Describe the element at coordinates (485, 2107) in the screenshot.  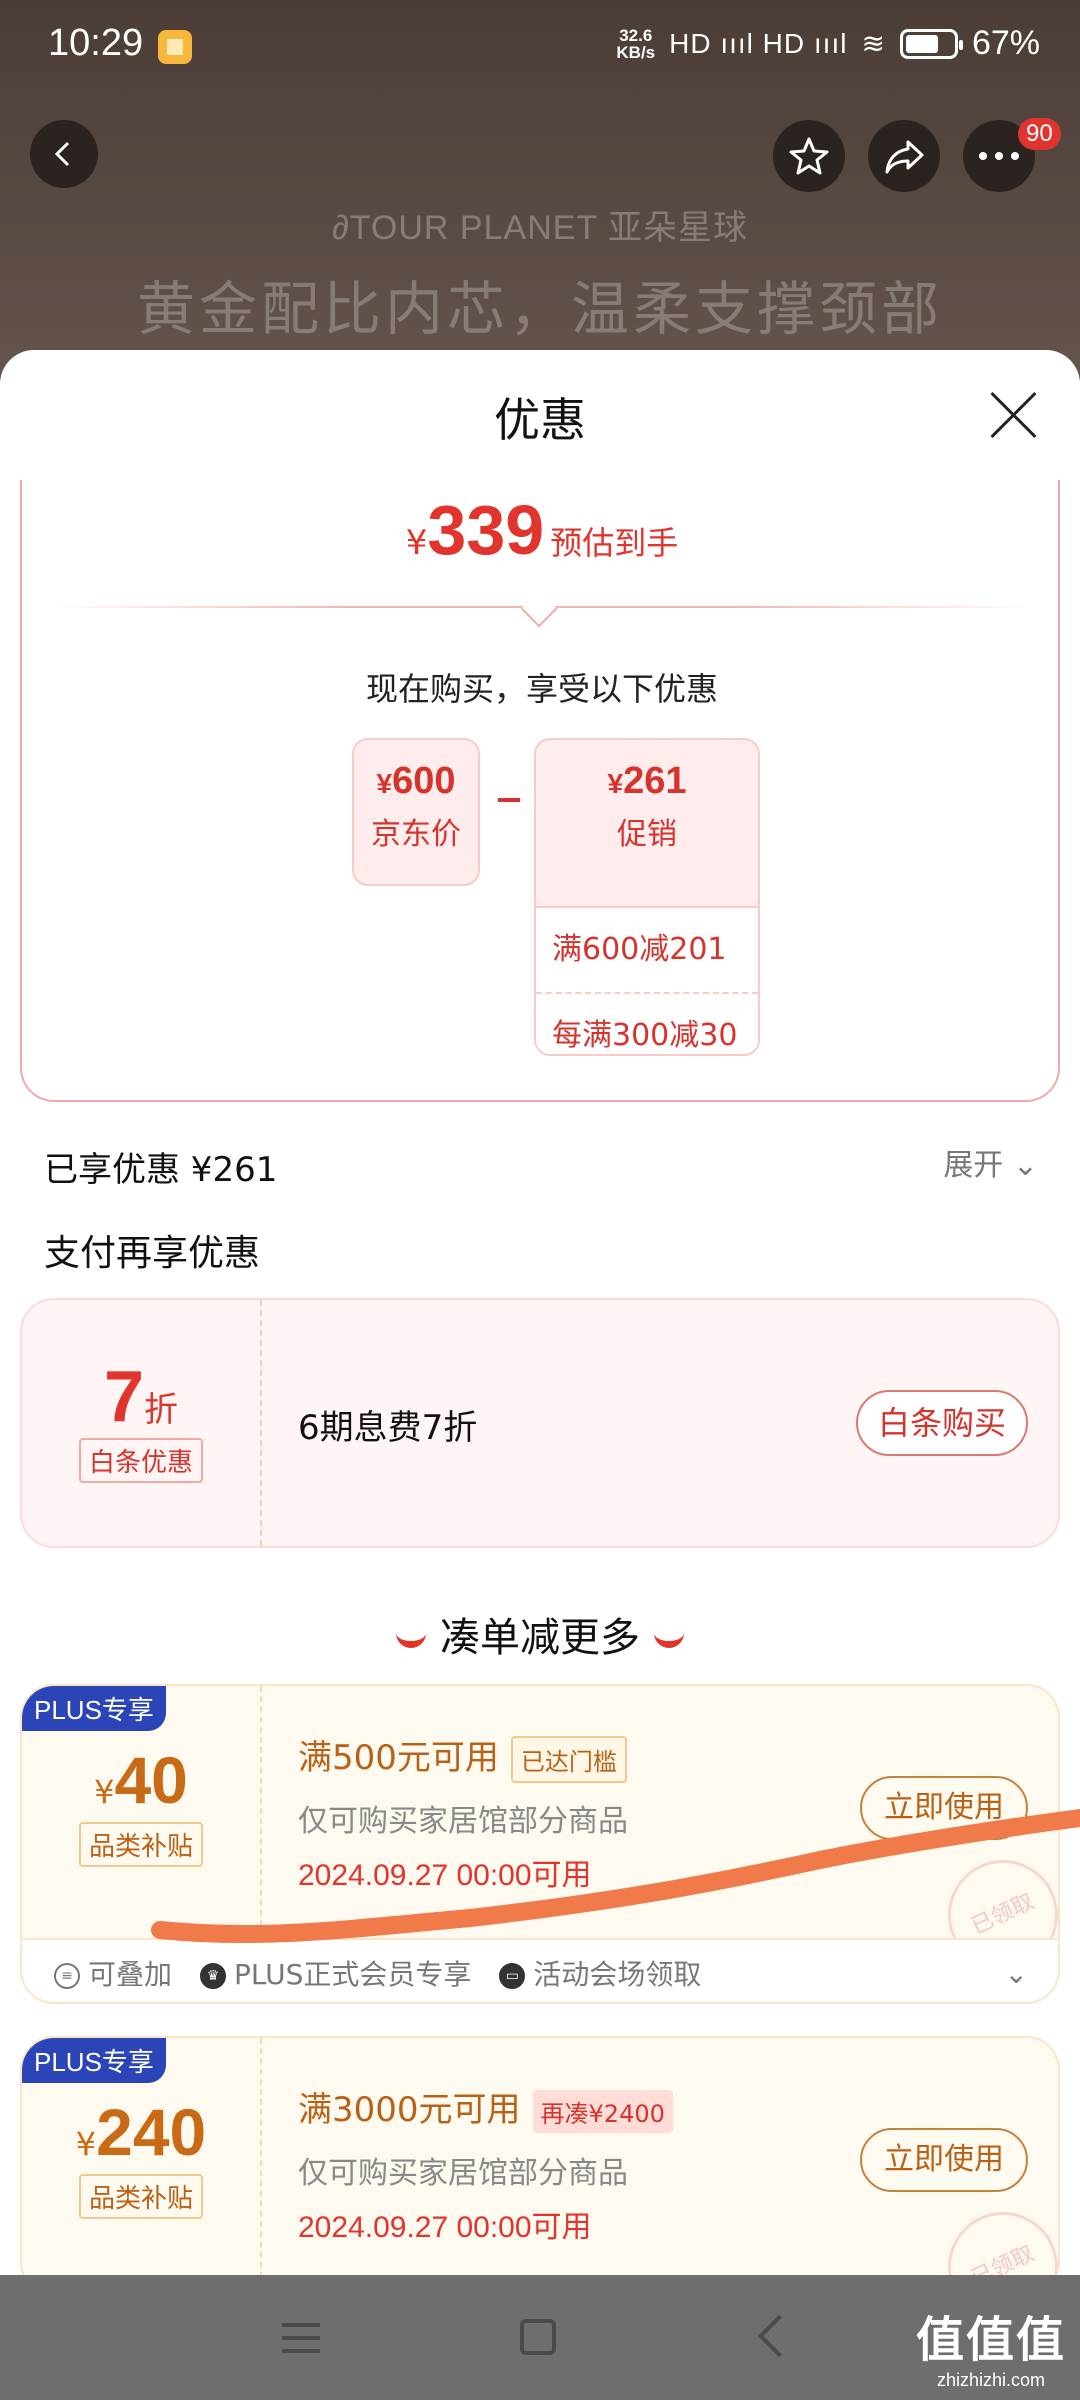
I see `coupon-title: 满3000元可用 再凑¥2400` at that location.